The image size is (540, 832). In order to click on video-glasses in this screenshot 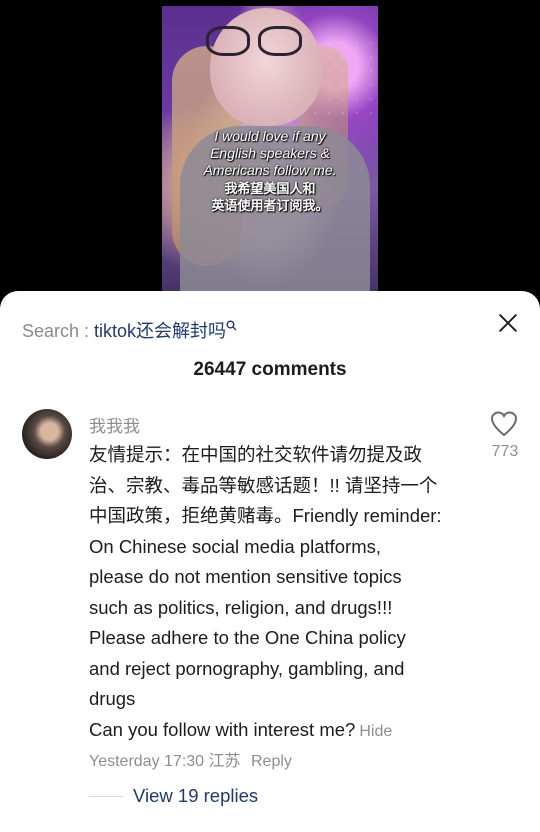, I will do `click(256, 41)`.